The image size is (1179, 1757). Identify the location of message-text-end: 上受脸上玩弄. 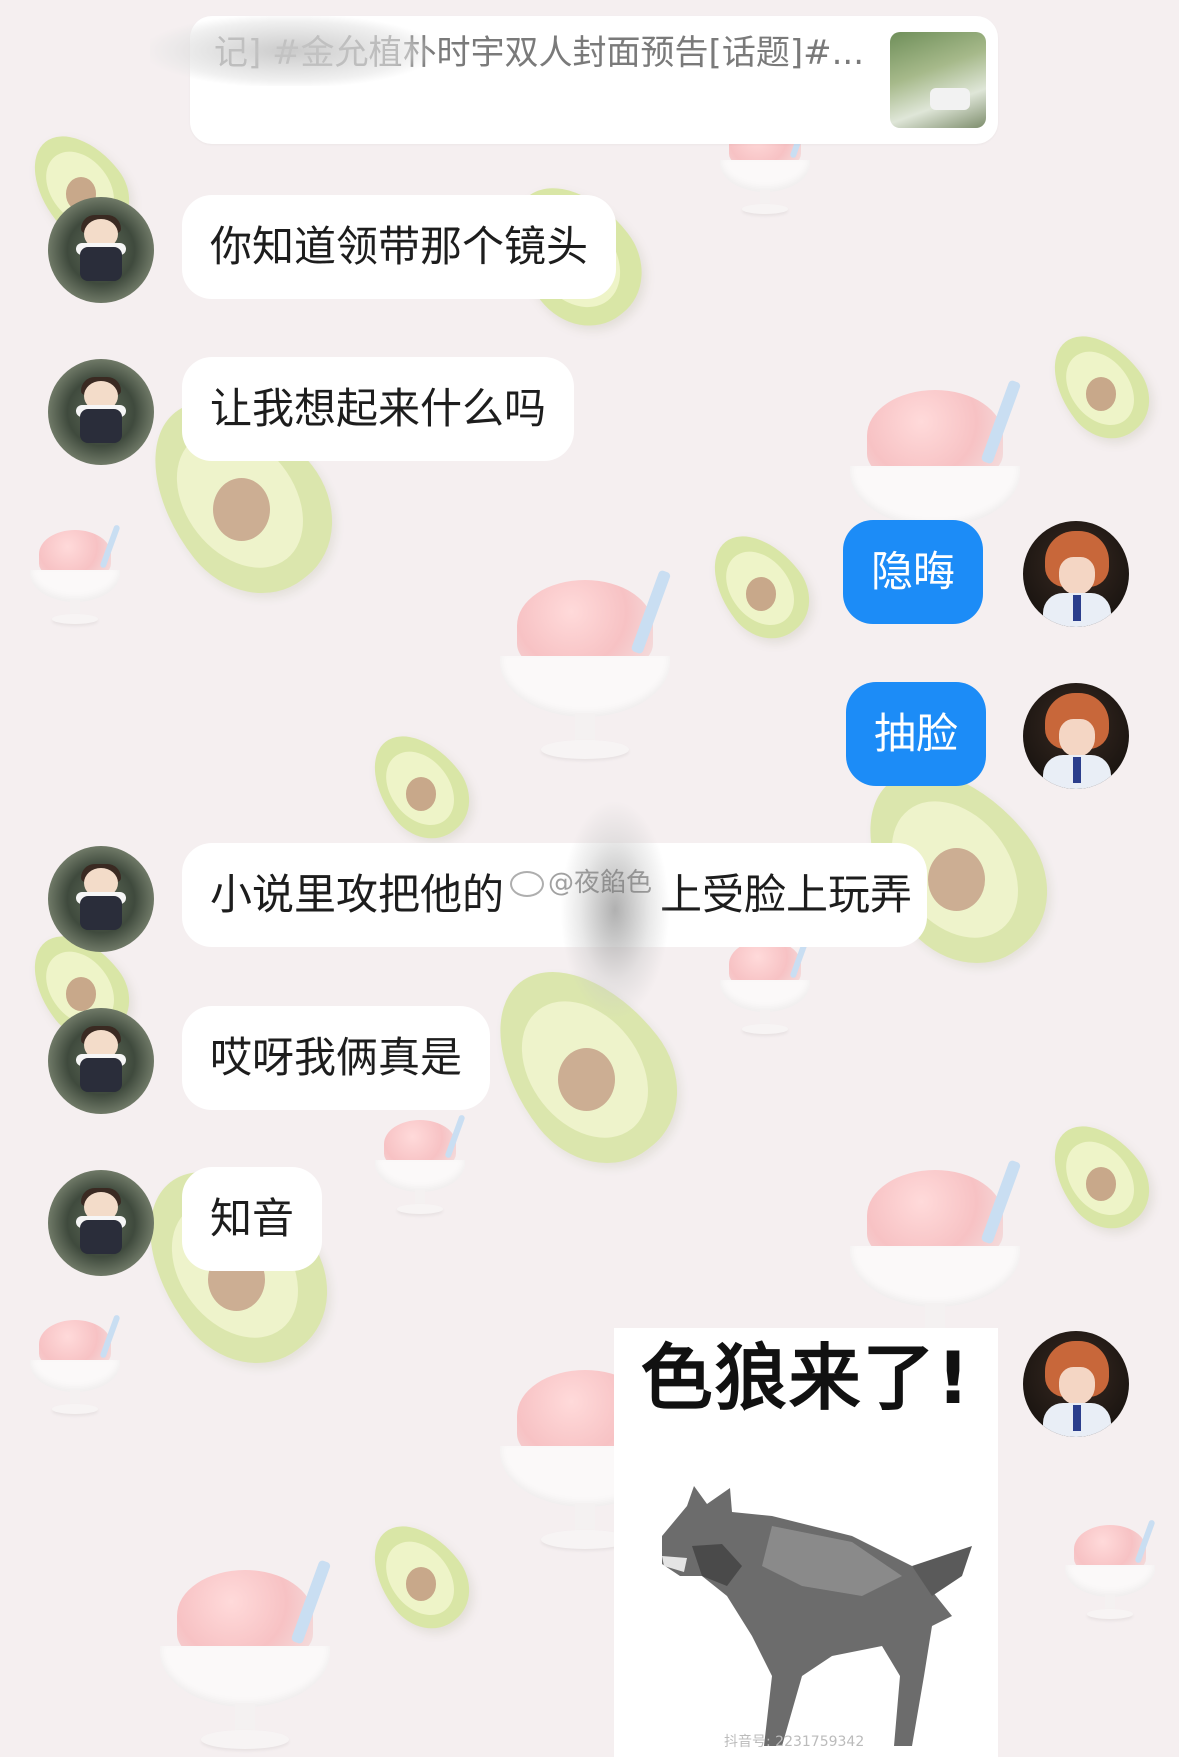
(786, 894).